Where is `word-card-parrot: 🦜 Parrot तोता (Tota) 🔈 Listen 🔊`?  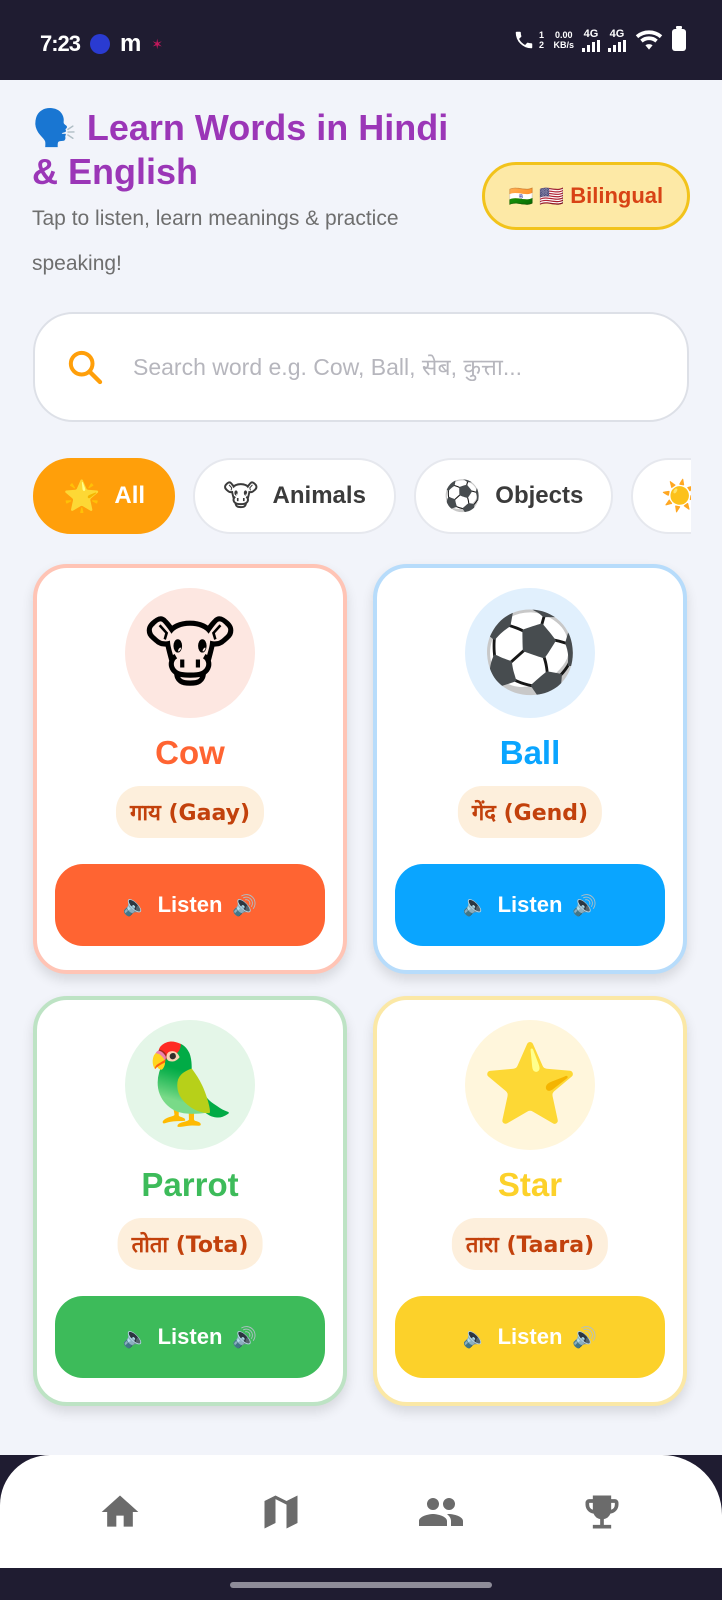
word-card-parrot: 🦜 Parrot तोता (Tota) 🔈 Listen 🔊 is located at coordinates (190, 1201).